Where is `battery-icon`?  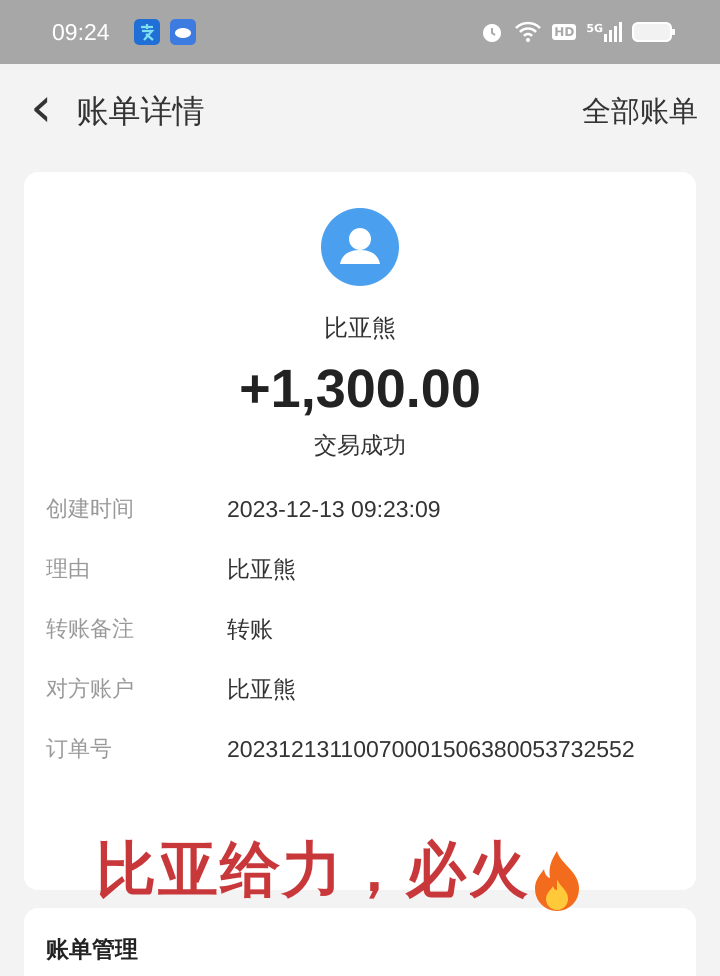 battery-icon is located at coordinates (654, 32).